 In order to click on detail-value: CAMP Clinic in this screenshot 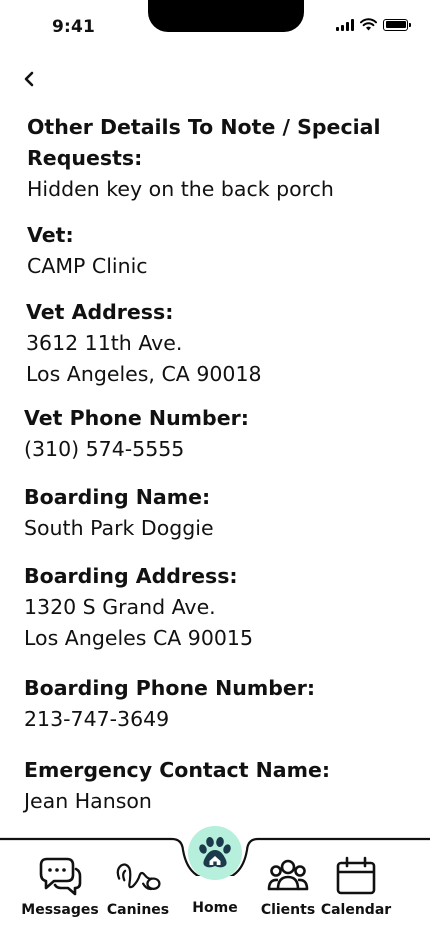, I will do `click(87, 266)`.